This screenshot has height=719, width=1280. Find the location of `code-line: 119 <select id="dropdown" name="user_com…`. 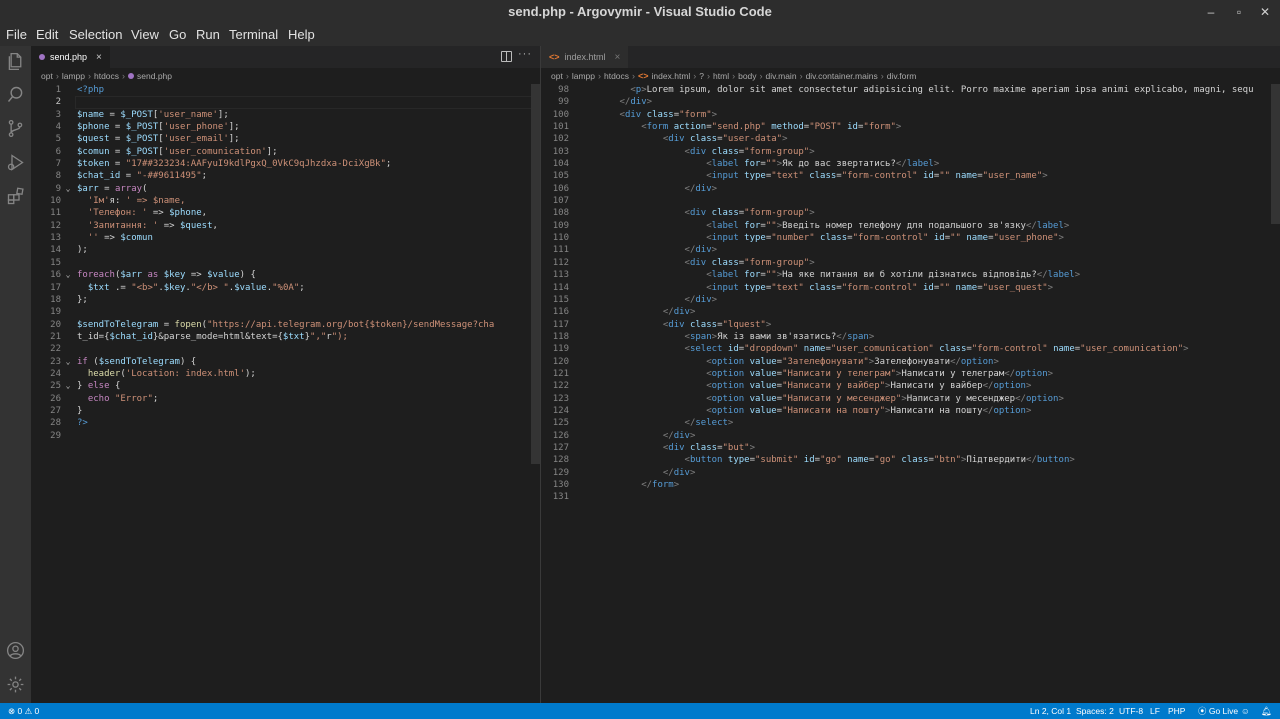

code-line: 119 <select id="dropdown" name="user_com… is located at coordinates (910, 349).